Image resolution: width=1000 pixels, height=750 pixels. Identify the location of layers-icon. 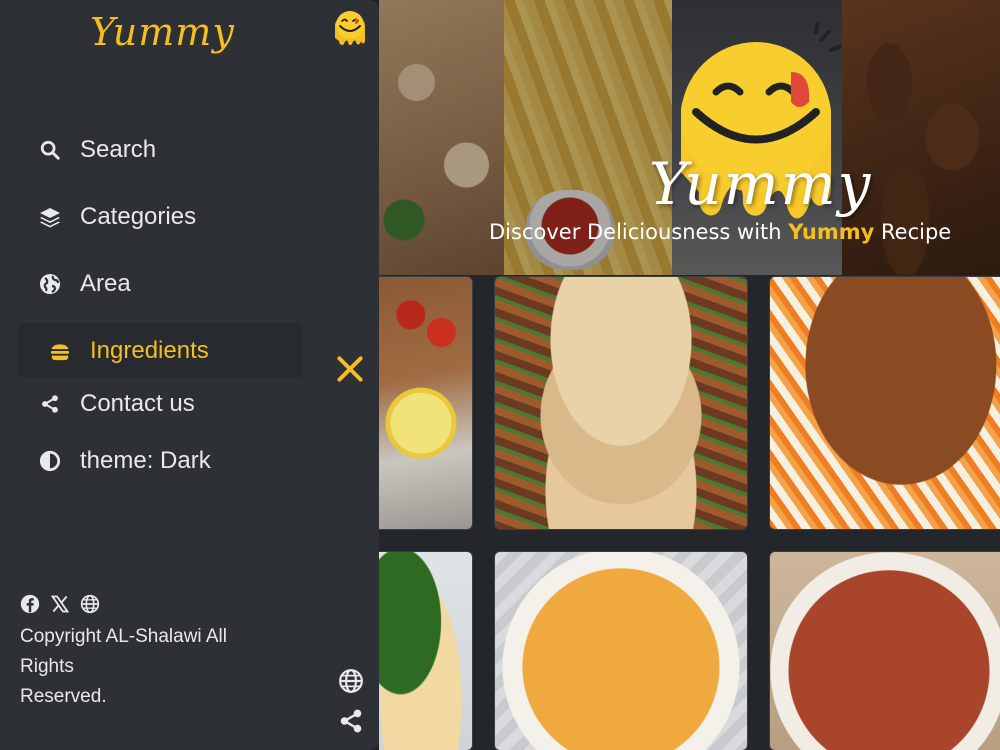
(50, 217).